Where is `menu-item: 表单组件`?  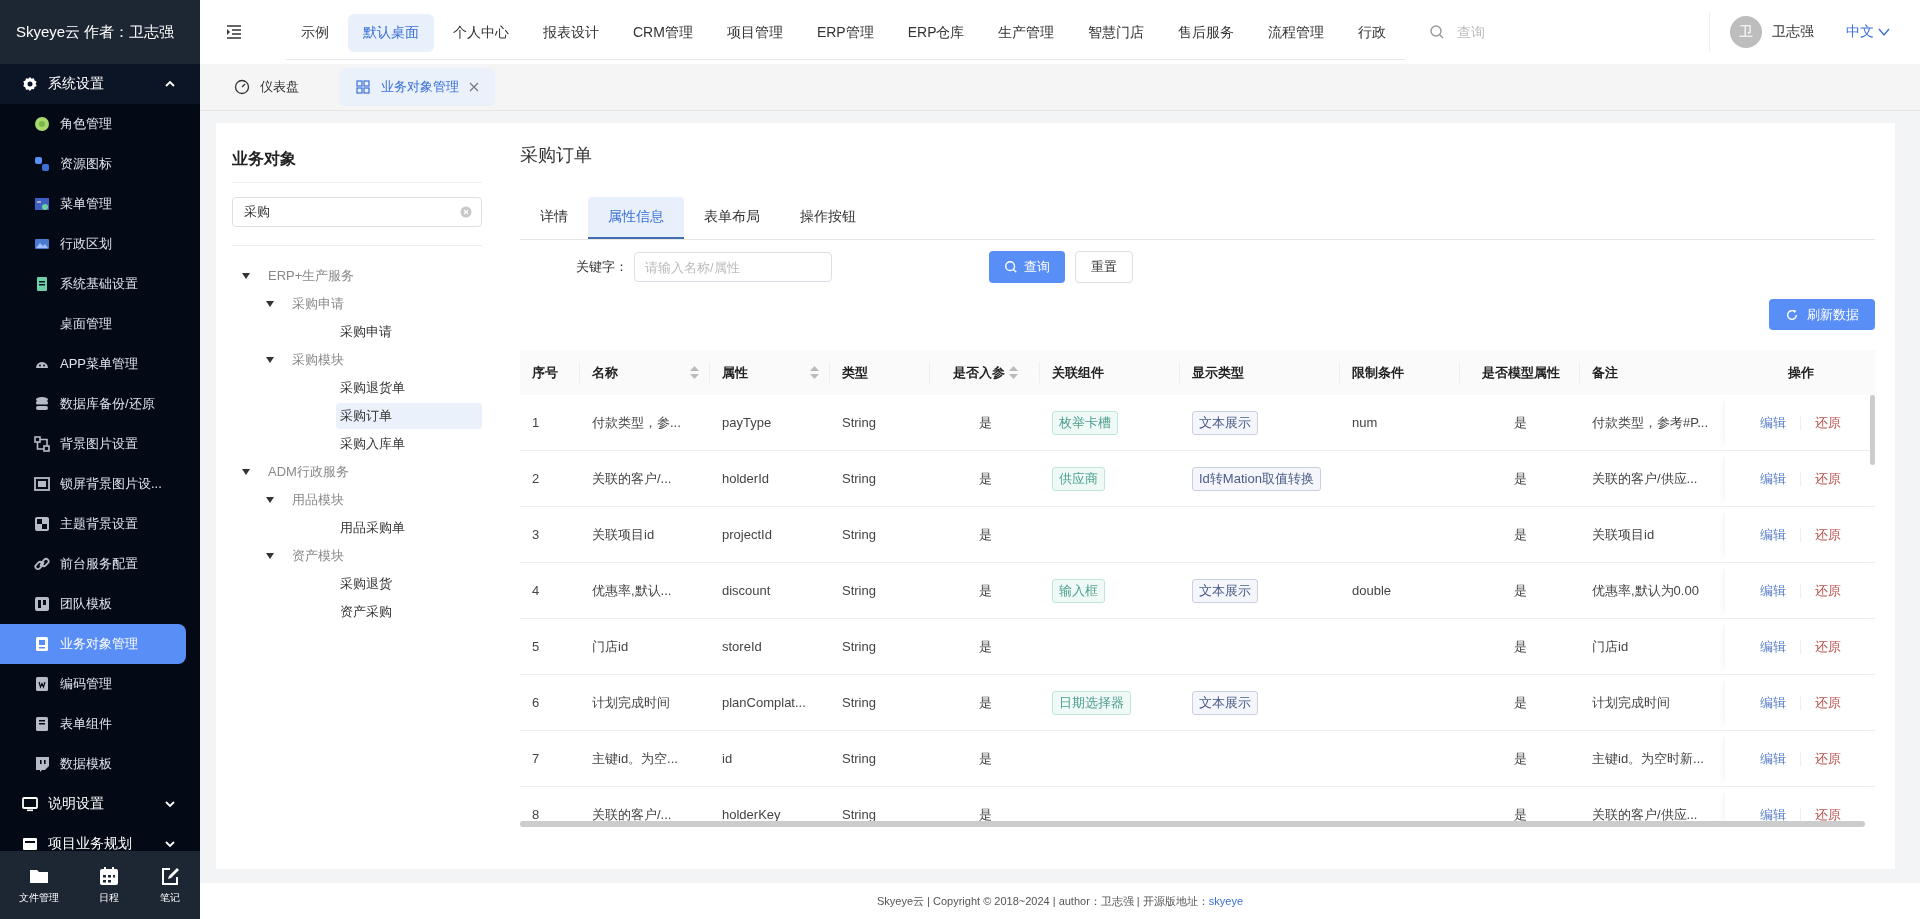
menu-item: 表单组件 is located at coordinates (93, 724).